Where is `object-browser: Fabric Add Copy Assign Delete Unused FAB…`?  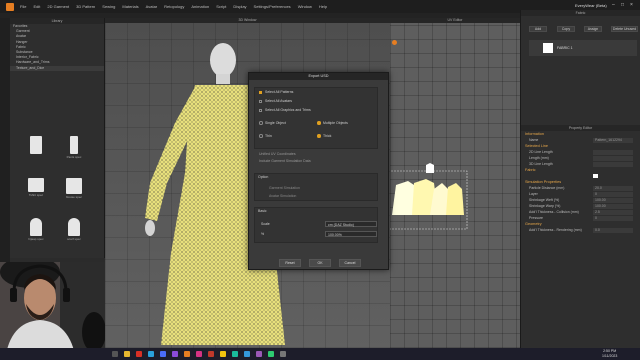
object-browser: Fabric Add Copy Assign Delete Unused FAB… is located at coordinates (580, 67).